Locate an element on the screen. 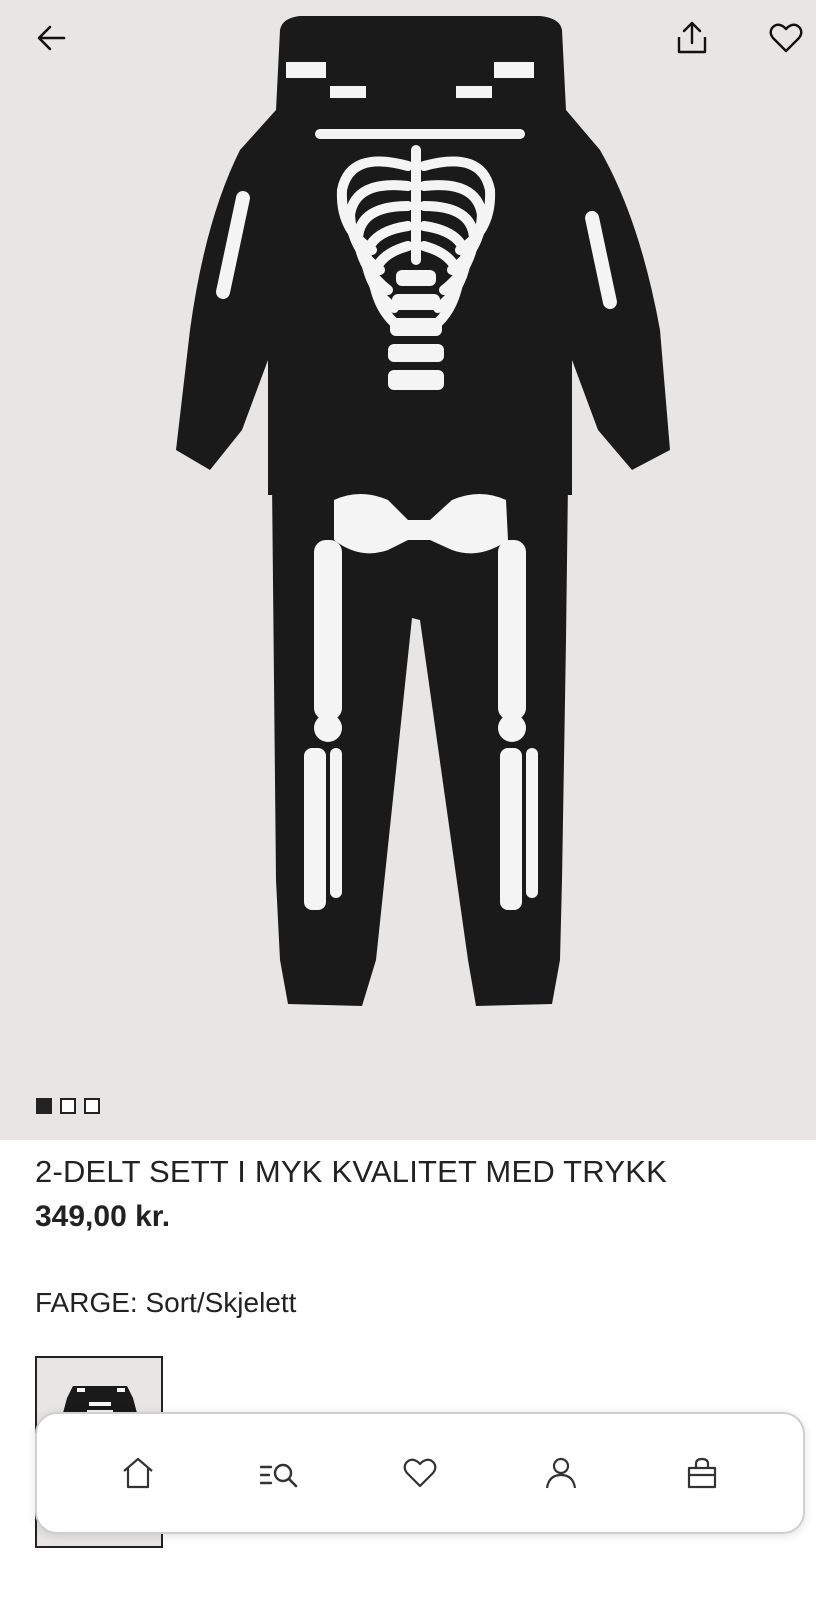 The image size is (816, 1600). share-icon is located at coordinates (692, 37).